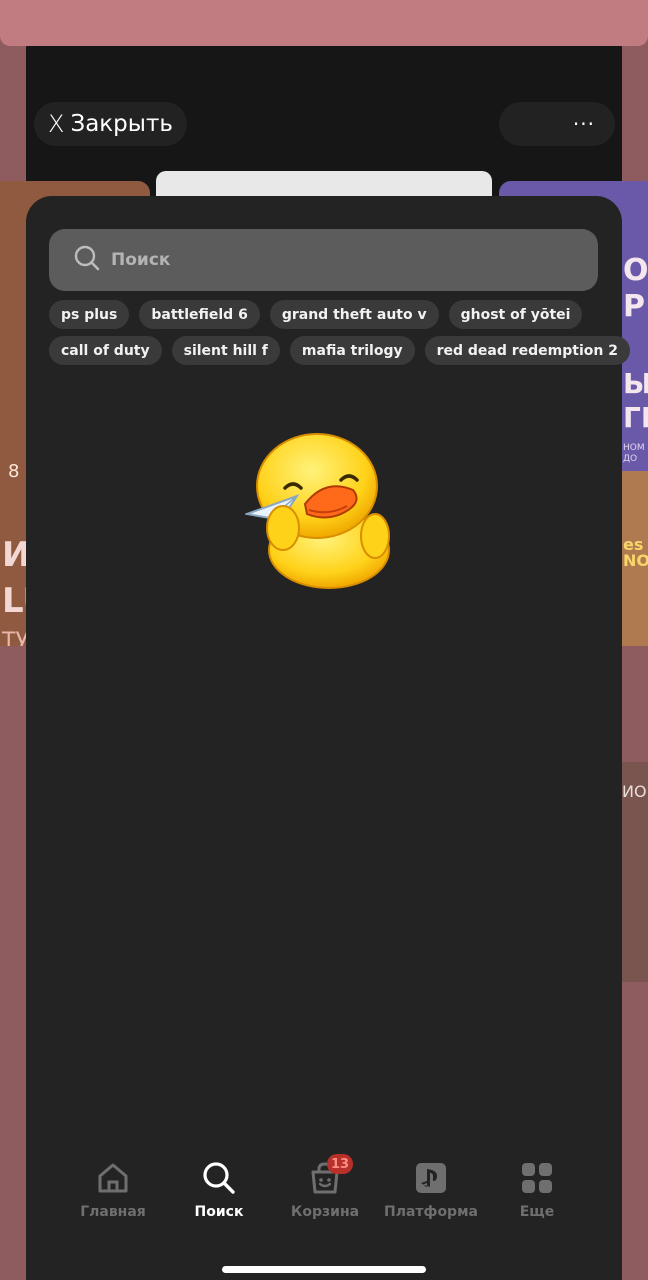 The width and height of the screenshot is (648, 1280). Describe the element at coordinates (537, 1178) in the screenshot. I see `grid-icon` at that location.